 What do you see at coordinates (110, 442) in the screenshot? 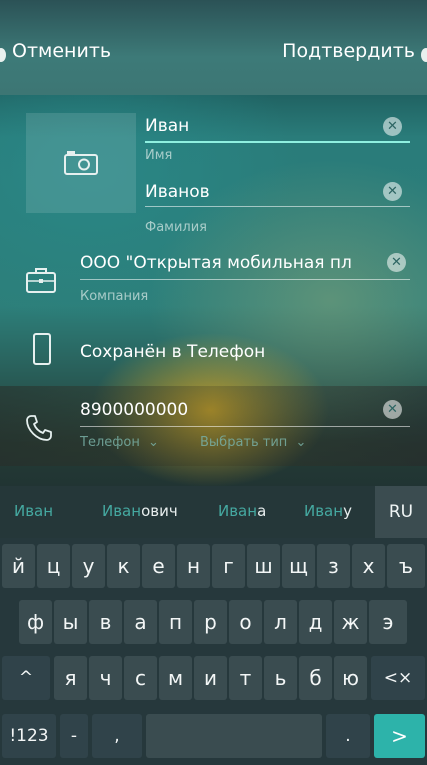
I see `phone-label-text: Телефон` at bounding box center [110, 442].